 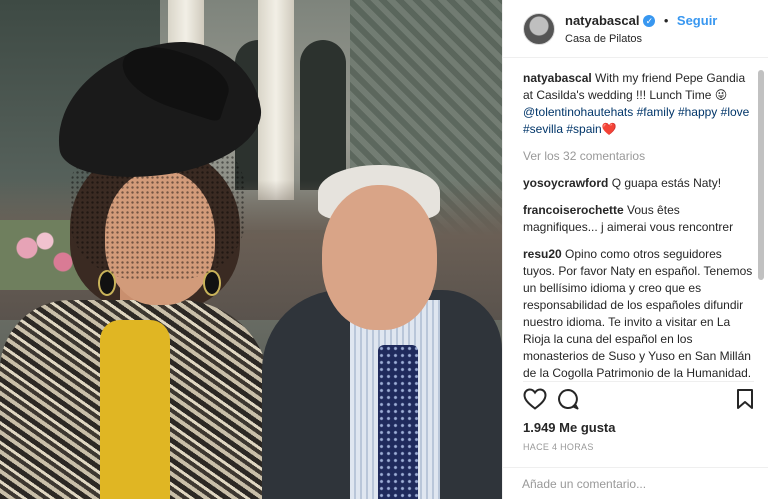 I want to click on comment: yosoycrawford Q guapa estás Naty!, so click(x=638, y=183).